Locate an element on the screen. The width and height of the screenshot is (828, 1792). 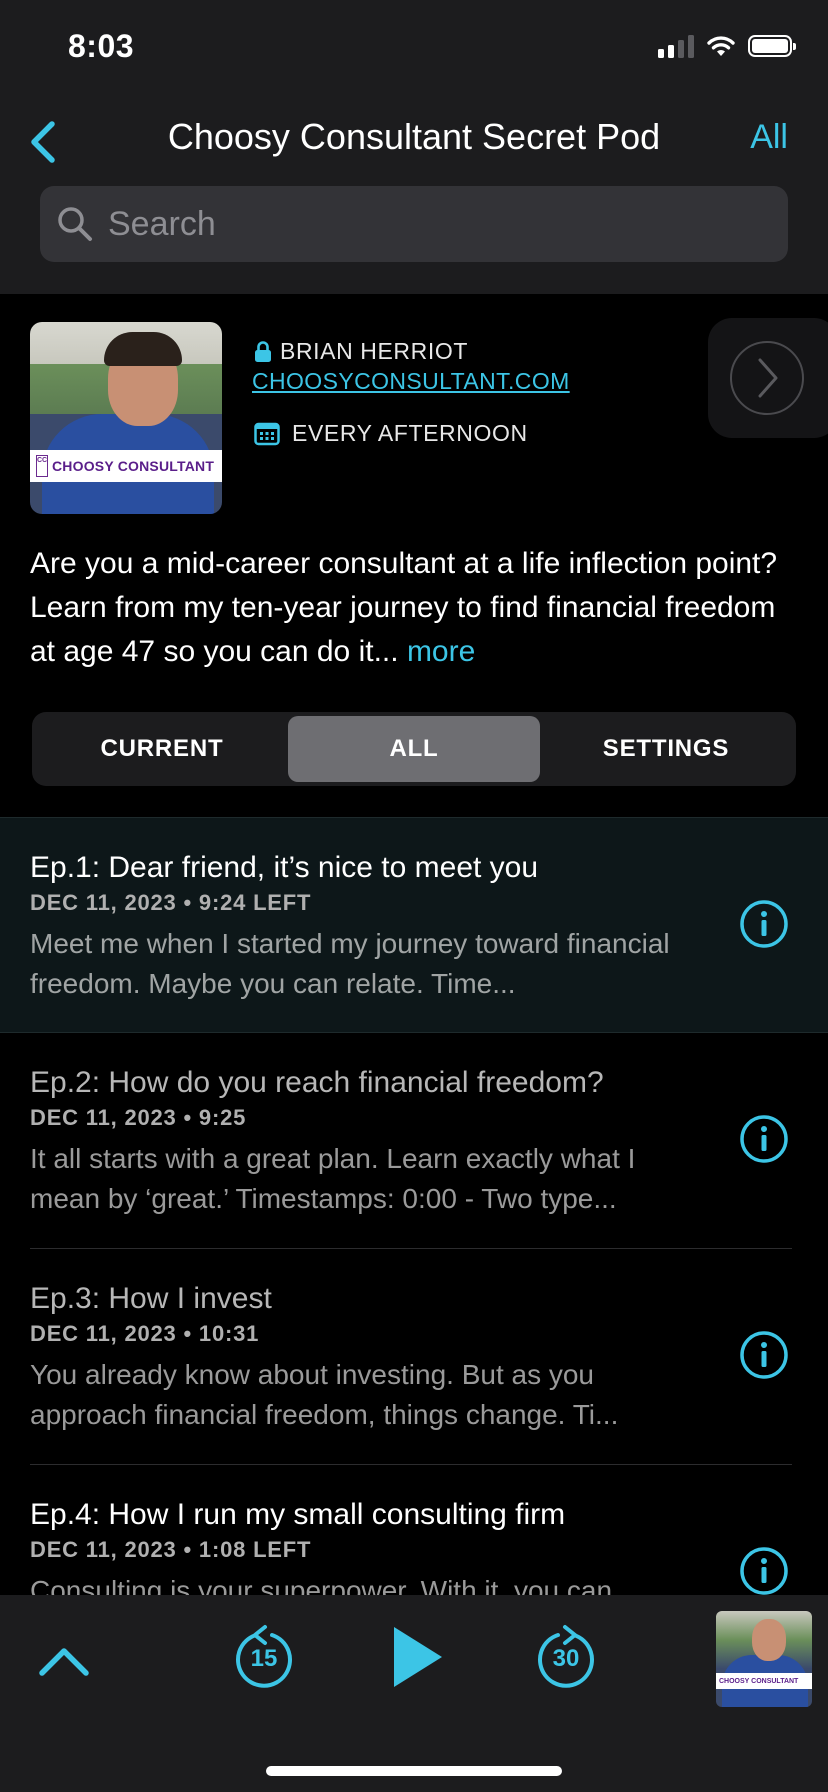
podcast-schedule: EVERY AFTERNOON is located at coordinates (391, 433).